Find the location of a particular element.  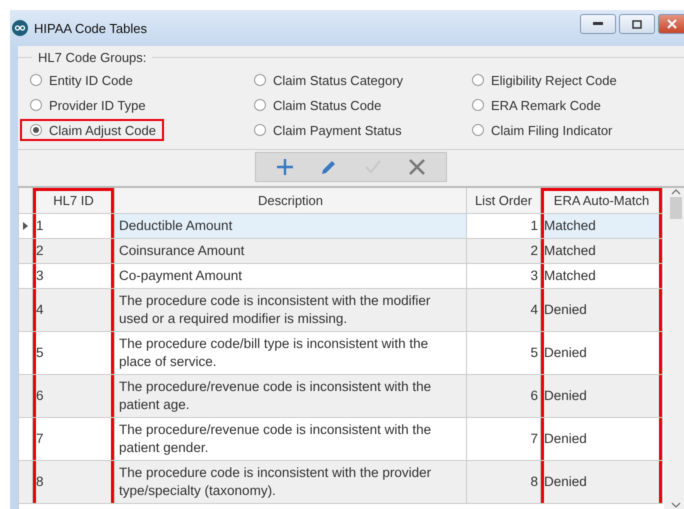

maximize-icon is located at coordinates (637, 24).